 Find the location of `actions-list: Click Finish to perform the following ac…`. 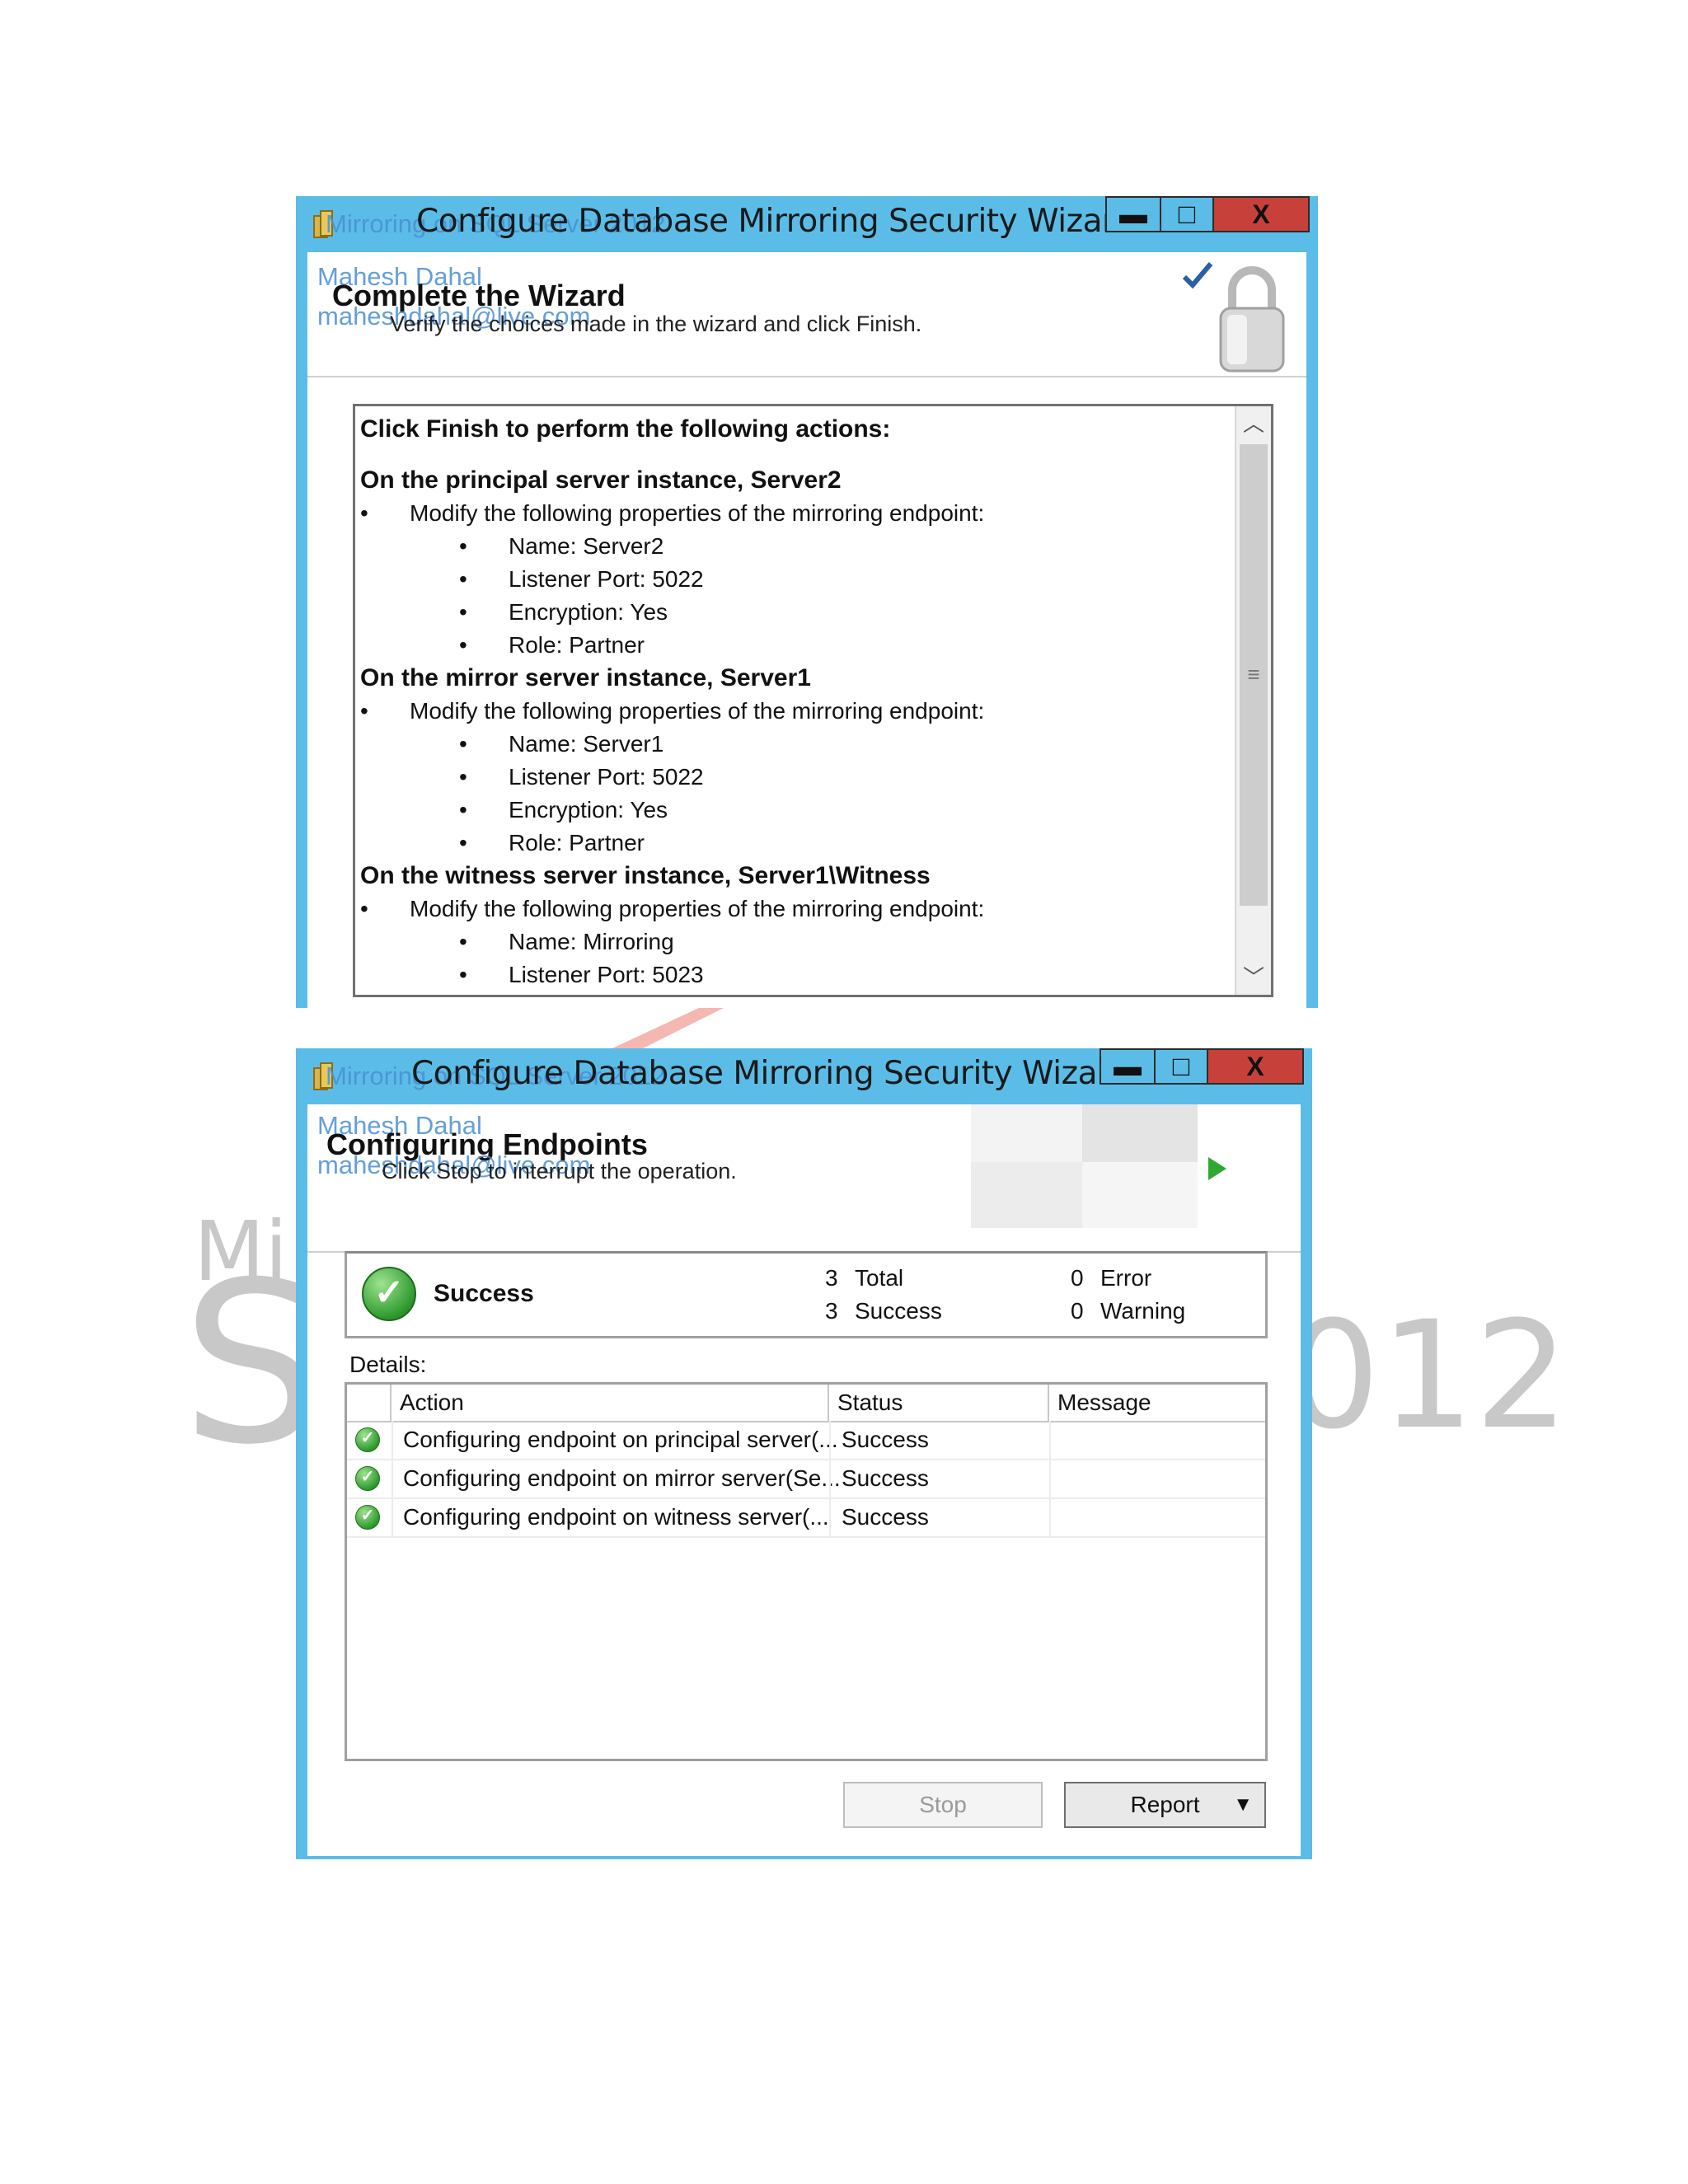

actions-list: Click Finish to perform the following ac… is located at coordinates (795, 704).